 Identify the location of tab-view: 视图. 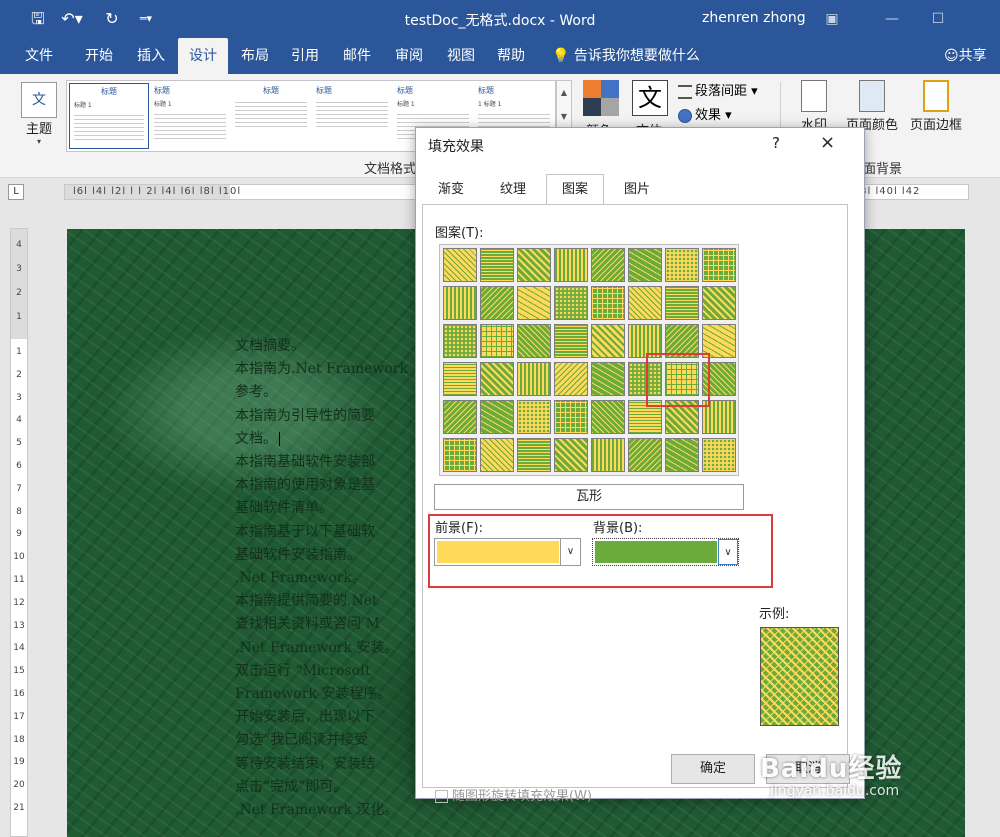
(461, 56).